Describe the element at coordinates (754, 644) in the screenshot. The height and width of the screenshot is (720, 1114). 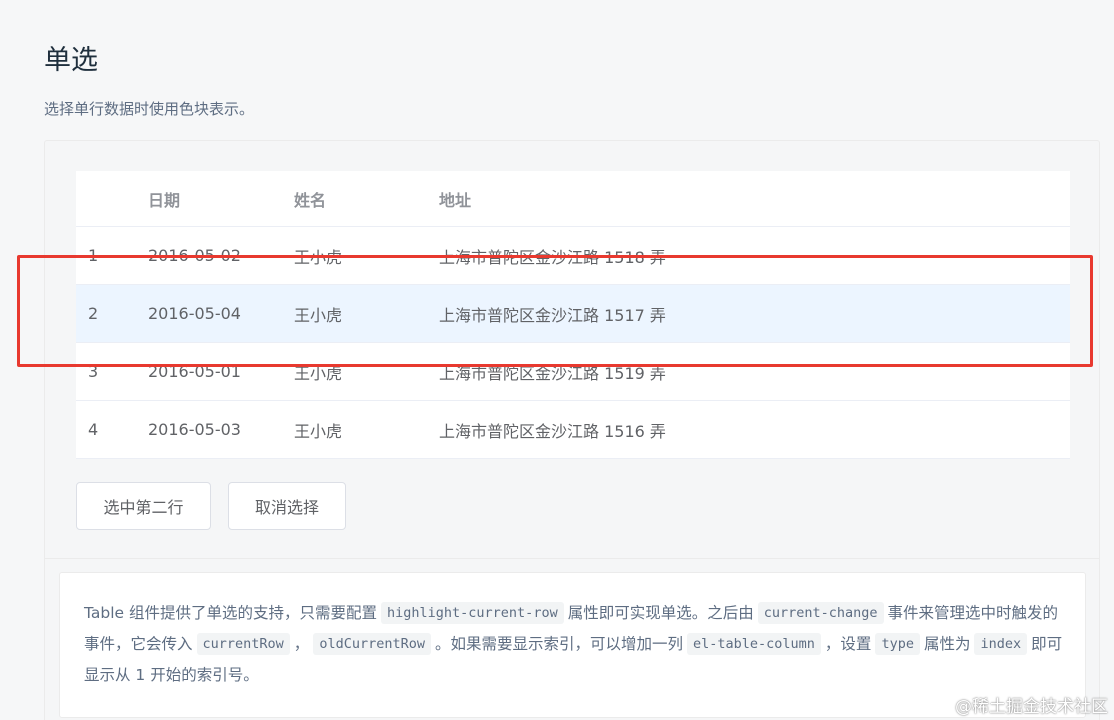
I see `code-el-table-column: el-table-column` at that location.